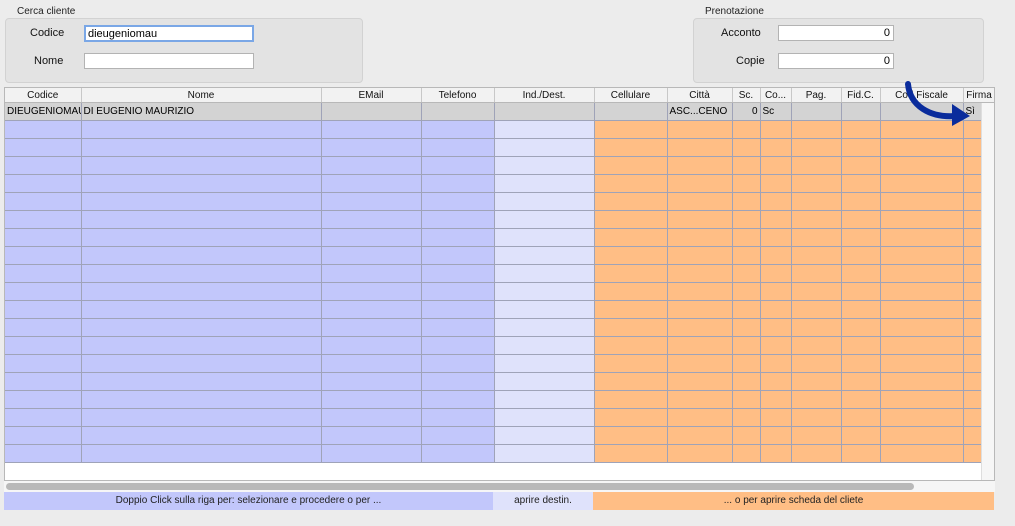  What do you see at coordinates (987, 291) in the screenshot?
I see `vertical-scrollbar` at bounding box center [987, 291].